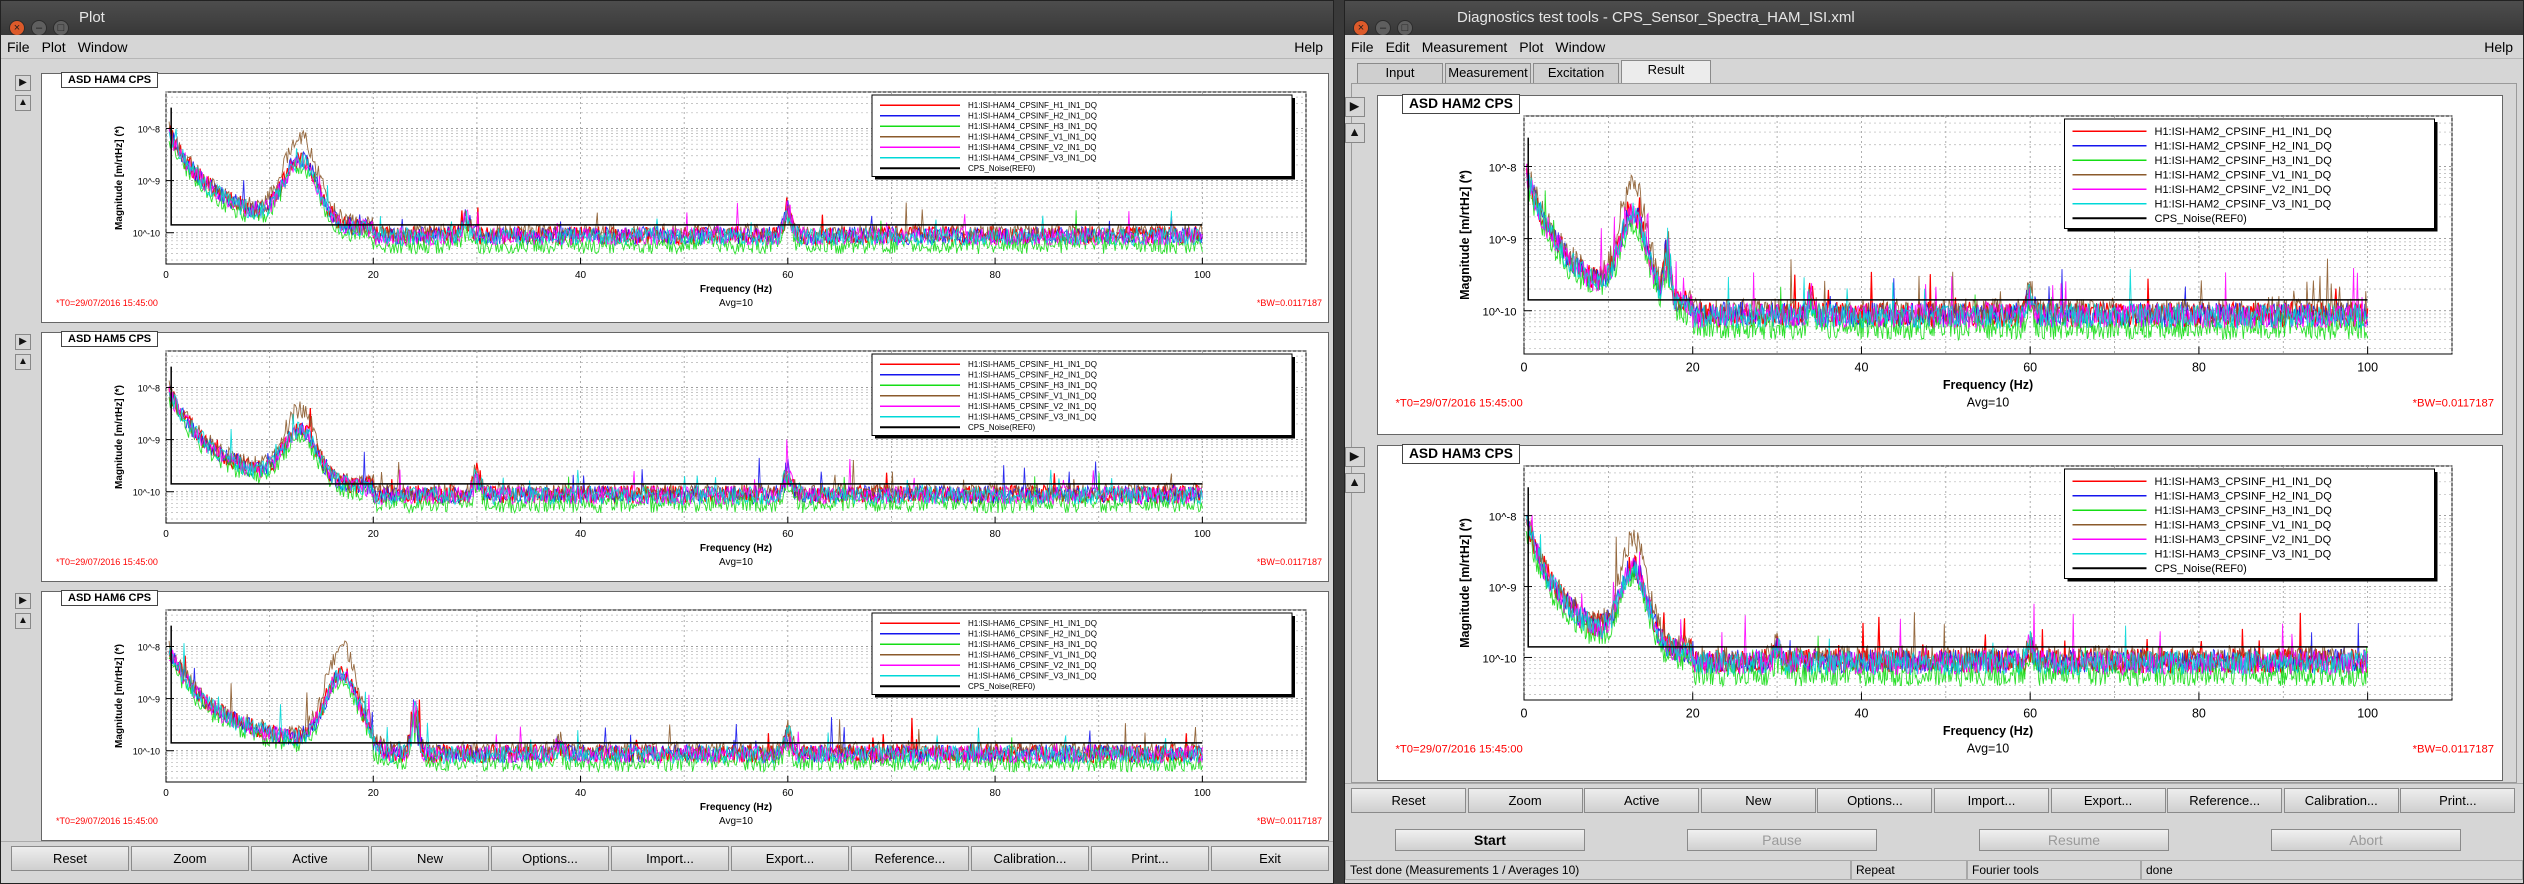  Describe the element at coordinates (2243, 205) in the screenshot. I see `legend-entry: H1:ISI-HAM2_CPSINF_V3_IN1_DQ` at that location.